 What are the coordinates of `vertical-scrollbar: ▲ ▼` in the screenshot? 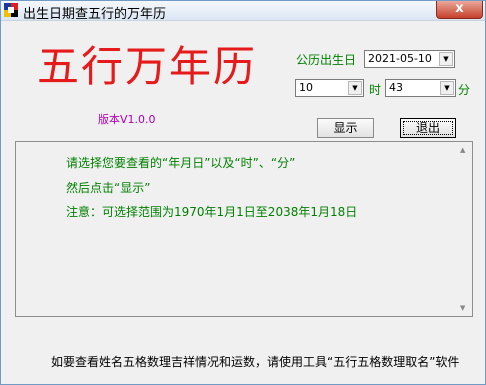 It's located at (465, 229).